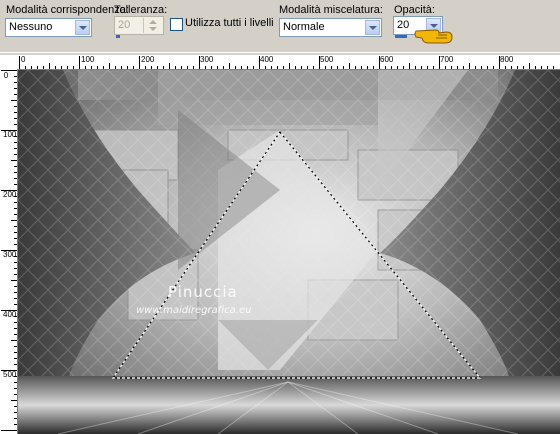 The image size is (560, 434). I want to click on all-layers-checkbox, so click(176, 24).